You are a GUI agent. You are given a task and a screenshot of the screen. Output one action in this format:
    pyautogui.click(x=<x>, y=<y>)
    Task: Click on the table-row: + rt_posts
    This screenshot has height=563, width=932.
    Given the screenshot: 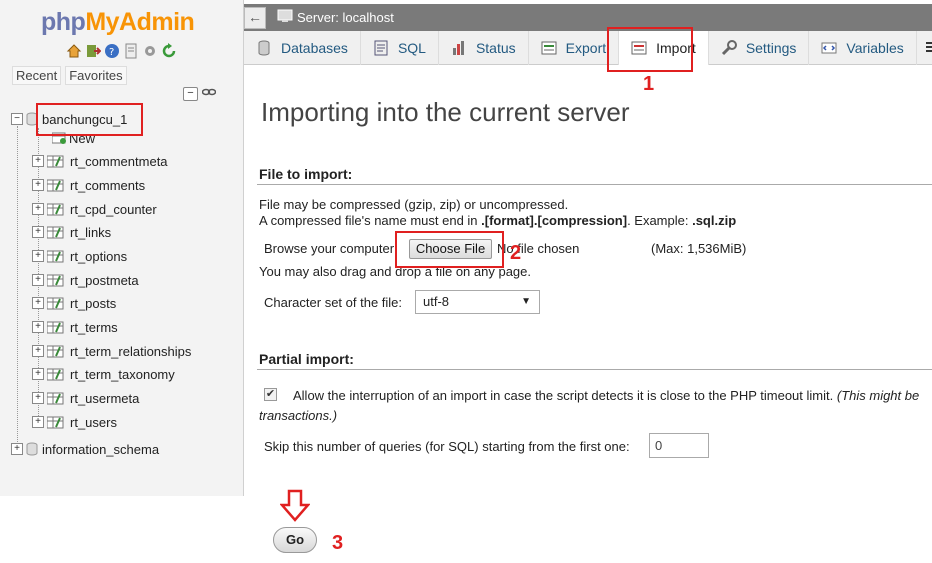 What is the action you would take?
    pyautogui.click(x=74, y=303)
    